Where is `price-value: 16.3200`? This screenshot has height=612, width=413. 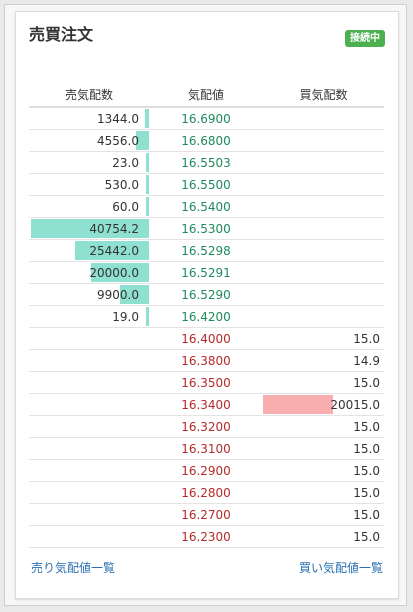
price-value: 16.3200 is located at coordinates (206, 427).